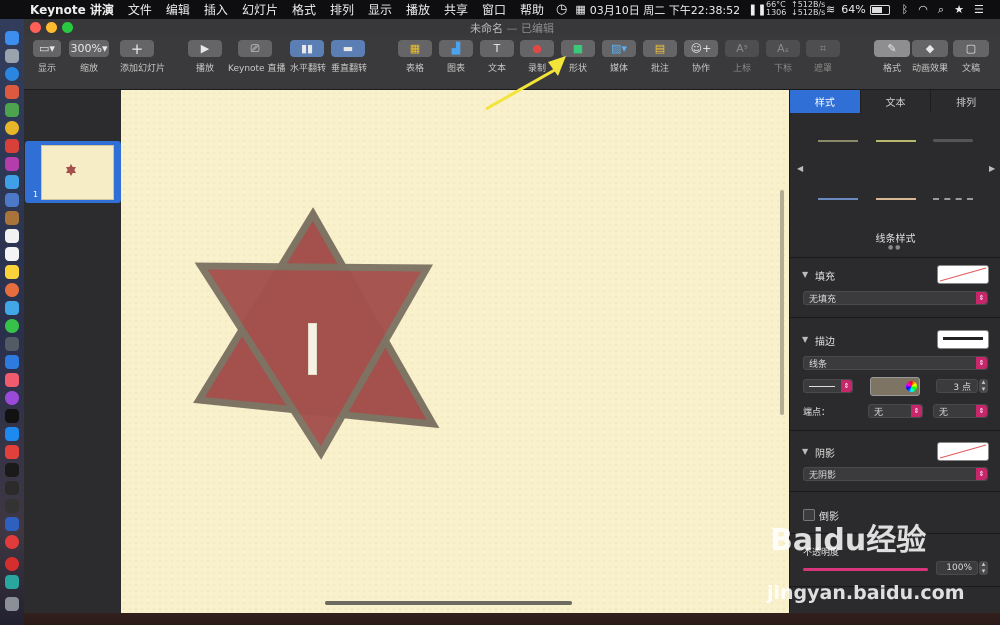 The height and width of the screenshot is (625, 1000). I want to click on battery-percent: 64%, so click(853, 9).